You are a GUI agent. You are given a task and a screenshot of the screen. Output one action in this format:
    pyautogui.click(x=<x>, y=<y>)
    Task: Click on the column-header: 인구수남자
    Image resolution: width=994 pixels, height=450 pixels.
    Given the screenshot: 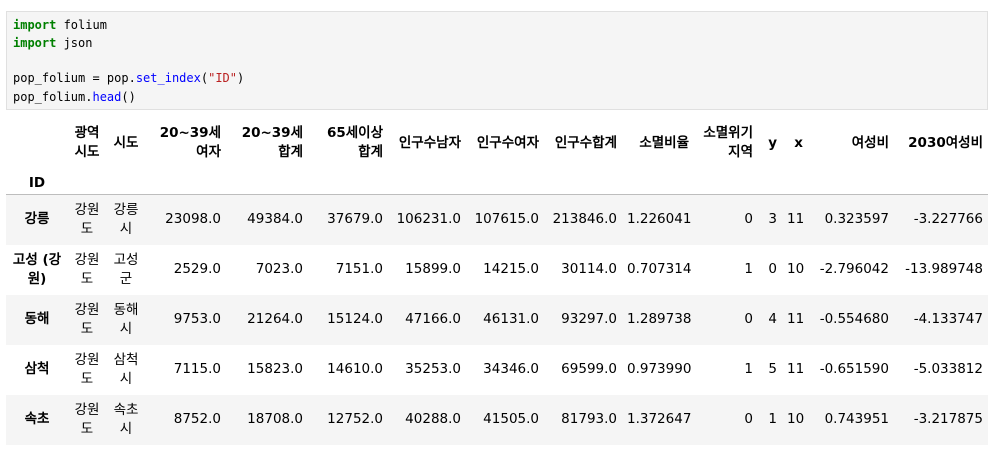 What is the action you would take?
    pyautogui.click(x=429, y=142)
    